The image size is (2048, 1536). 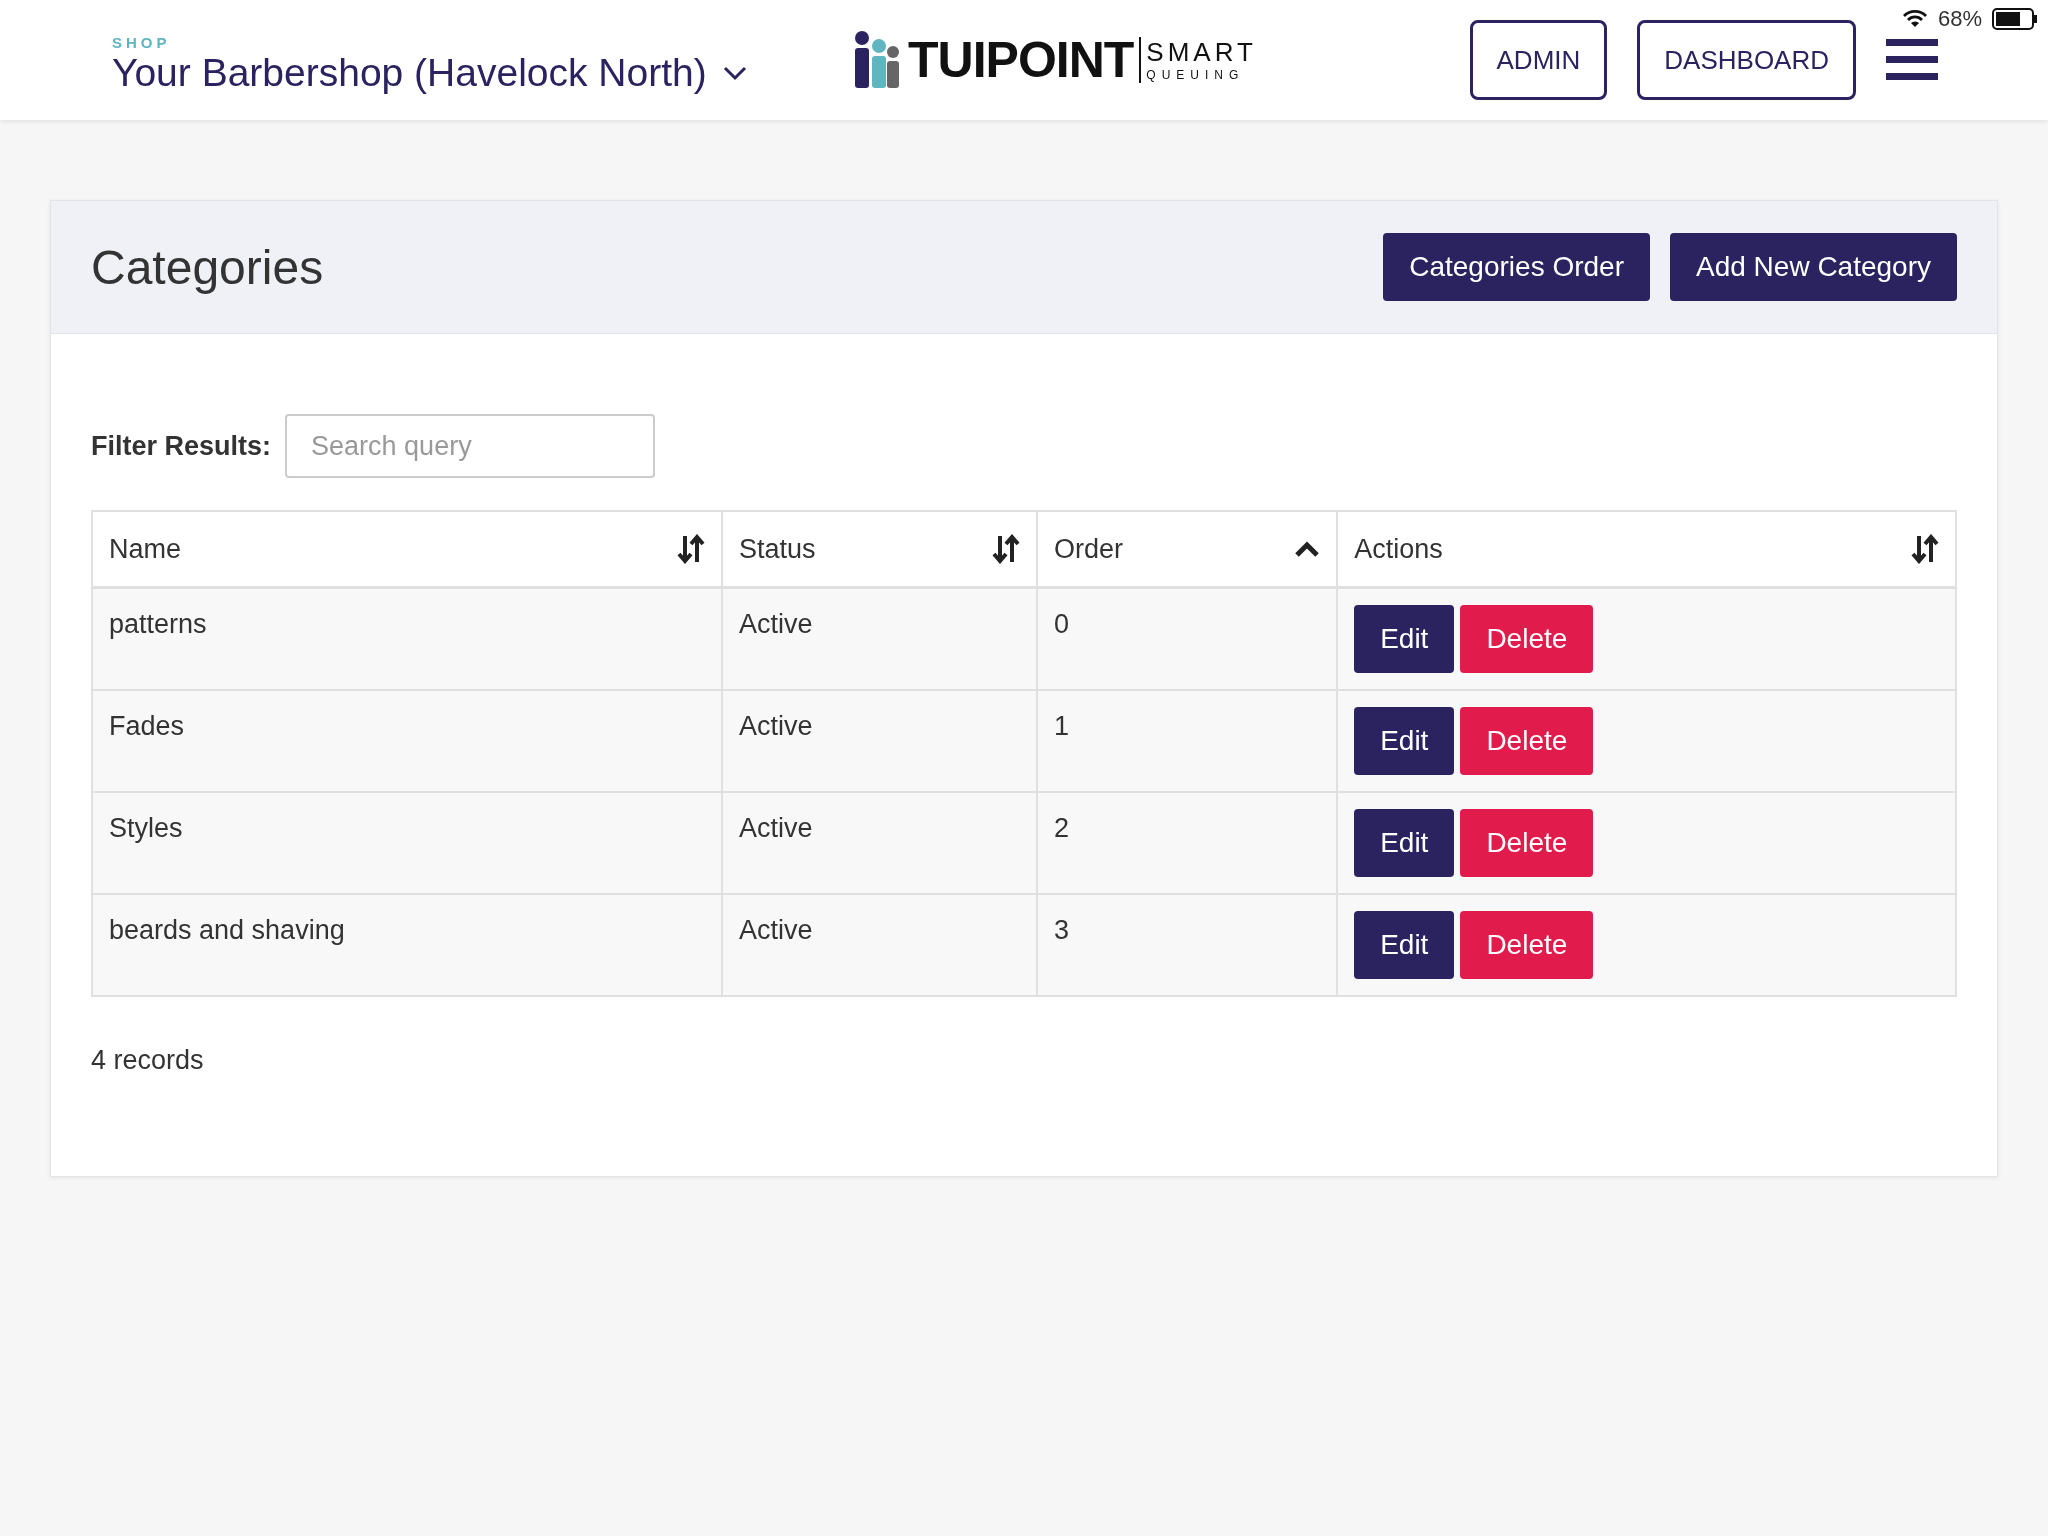 What do you see at coordinates (142, 42) in the screenshot?
I see `shop-label: SHOP` at bounding box center [142, 42].